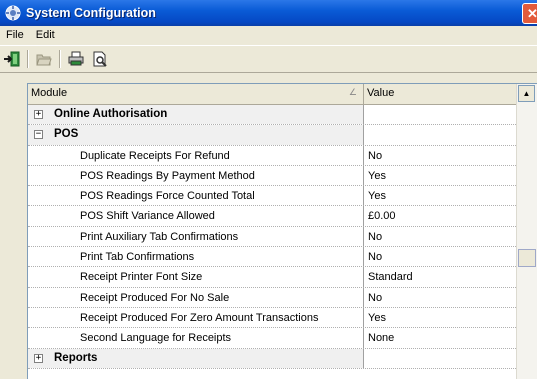 The width and height of the screenshot is (537, 379). Describe the element at coordinates (147, 216) in the screenshot. I see `setting-name: POS Shift Variance Allowed` at that location.